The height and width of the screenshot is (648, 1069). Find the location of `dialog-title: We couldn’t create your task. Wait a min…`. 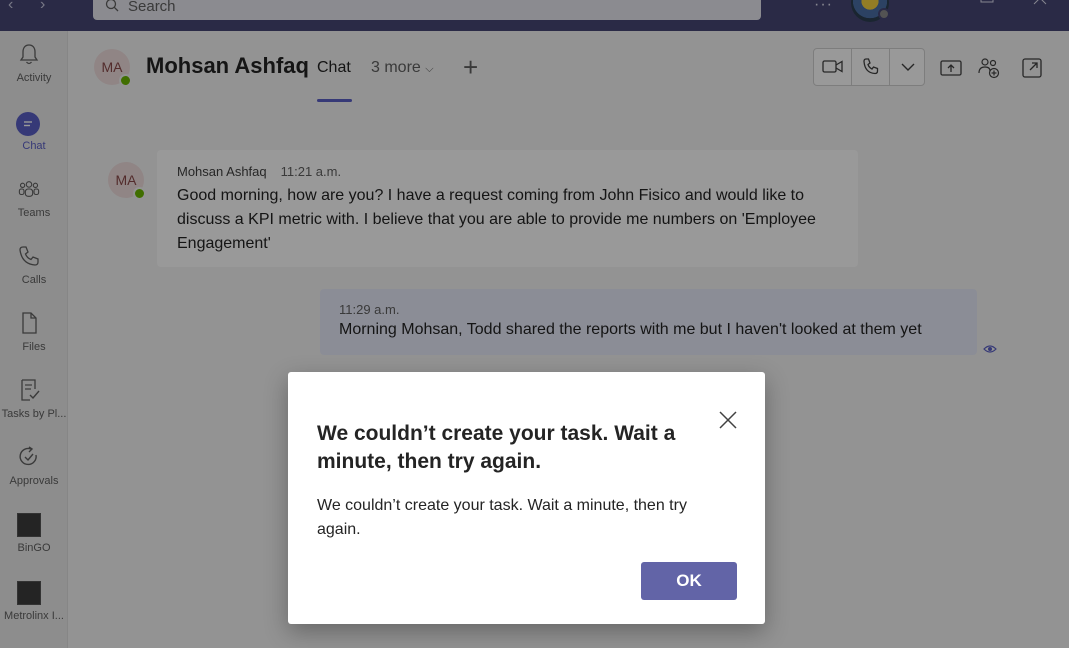

dialog-title: We couldn’t create your task. Wait a min… is located at coordinates (496, 447).